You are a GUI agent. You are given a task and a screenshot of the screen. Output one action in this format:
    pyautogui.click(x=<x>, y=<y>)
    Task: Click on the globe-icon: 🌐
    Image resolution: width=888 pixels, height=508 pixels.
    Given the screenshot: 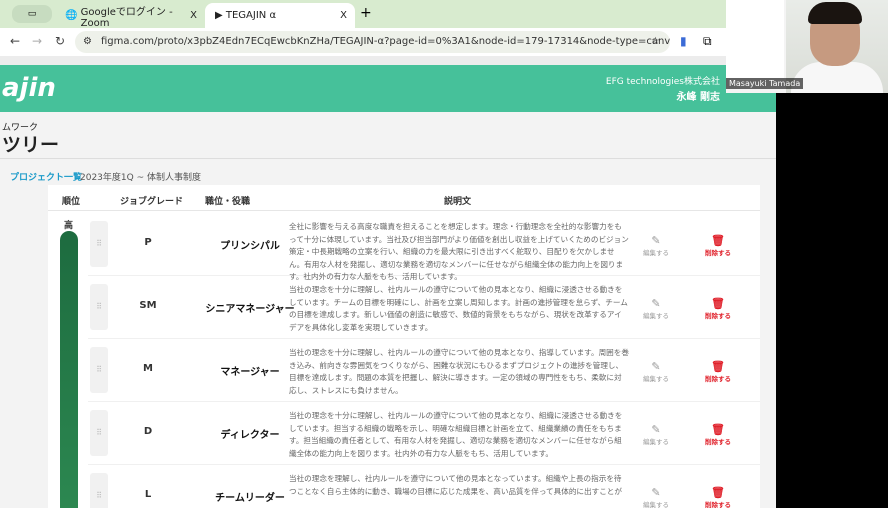 What is the action you would take?
    pyautogui.click(x=73, y=15)
    